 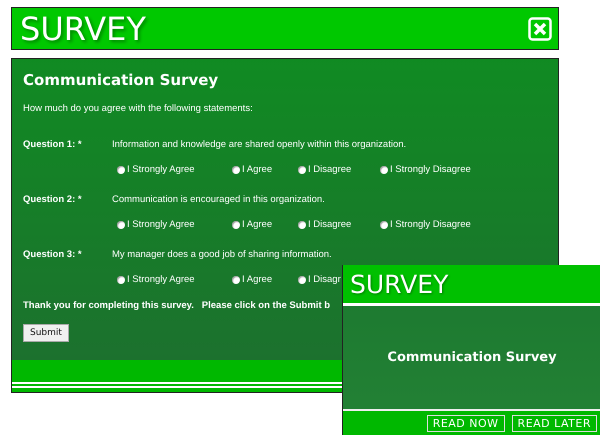 I want to click on popup-title: SURVEY, so click(x=399, y=284).